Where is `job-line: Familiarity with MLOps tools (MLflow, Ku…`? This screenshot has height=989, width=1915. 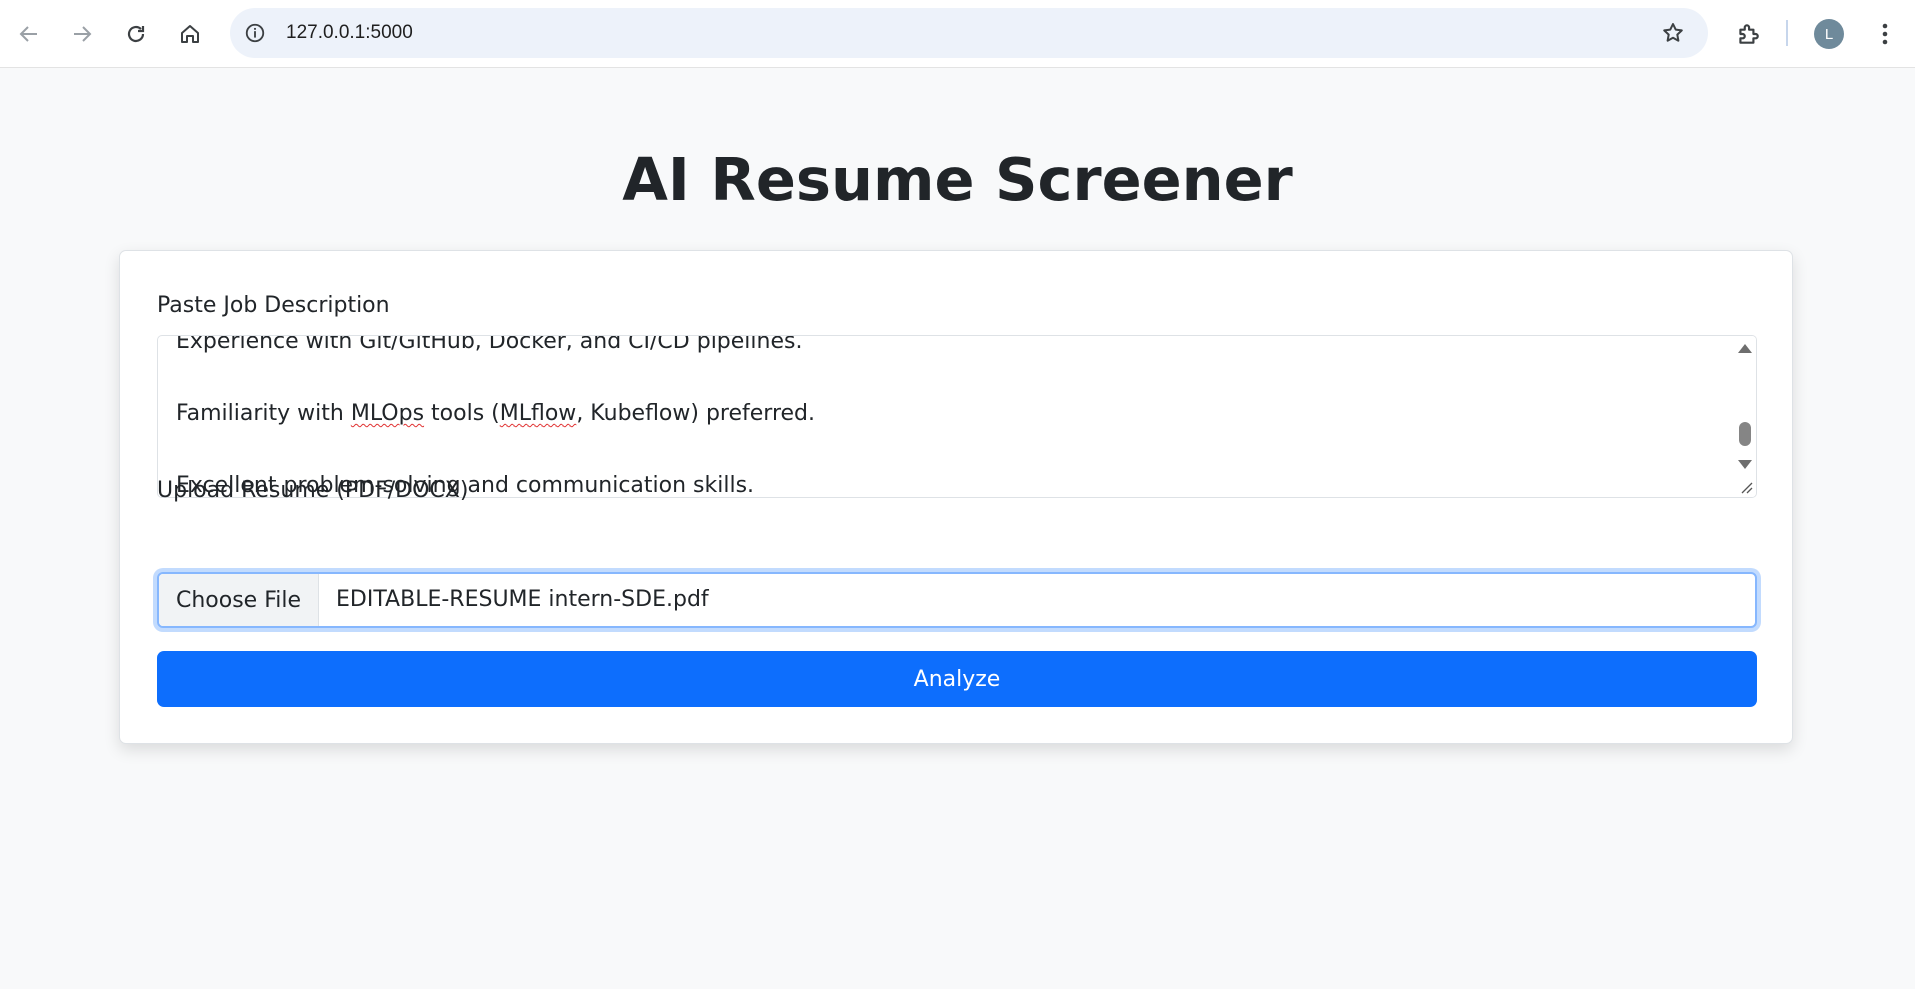 job-line: Familiarity with MLOps tools (MLflow, Ku… is located at coordinates (496, 413).